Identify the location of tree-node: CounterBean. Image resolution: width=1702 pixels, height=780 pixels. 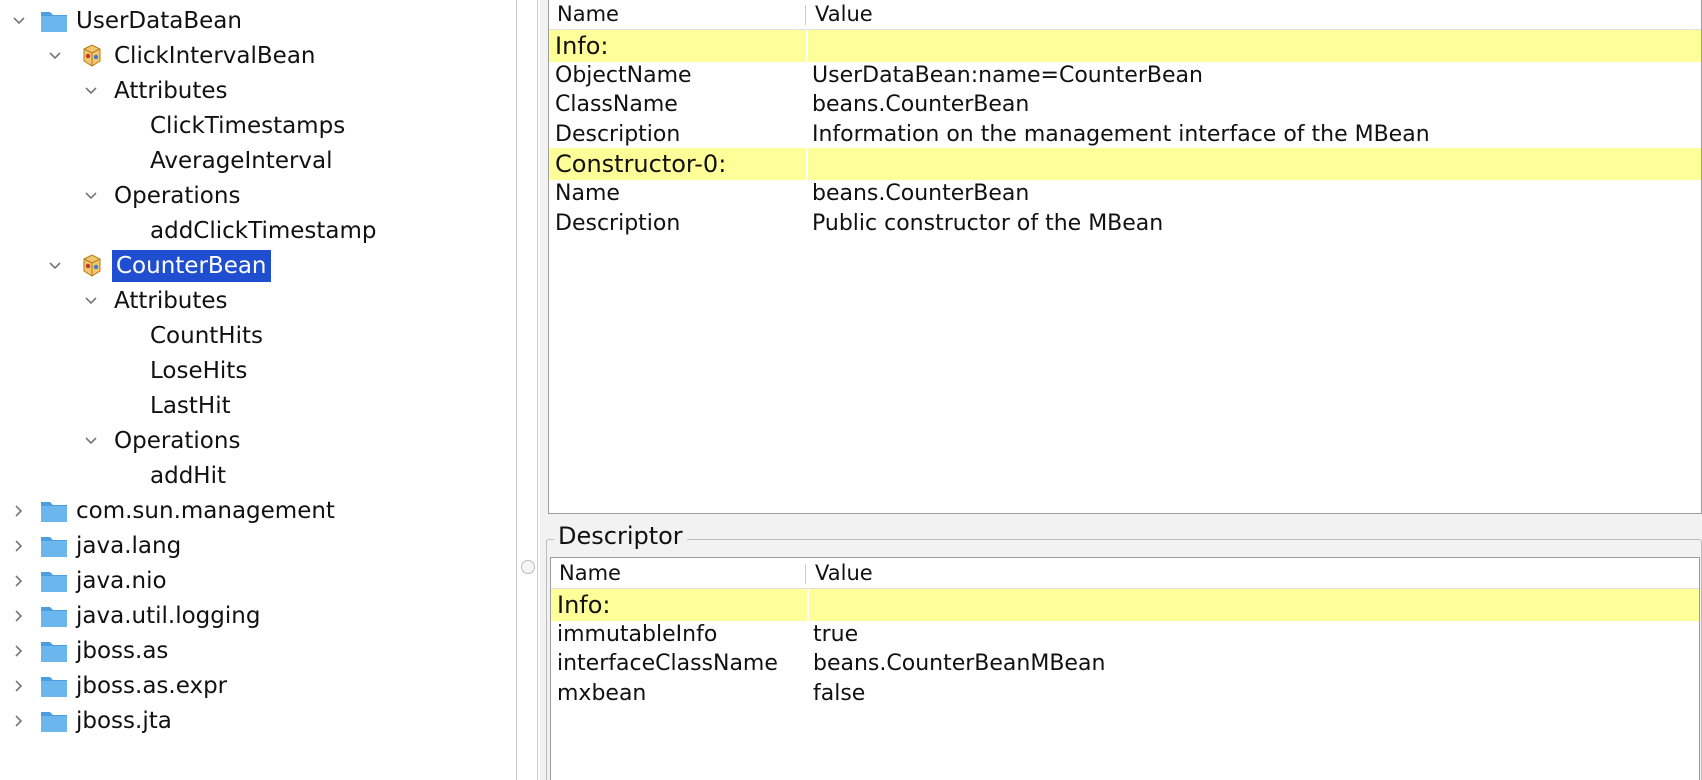
(258, 266).